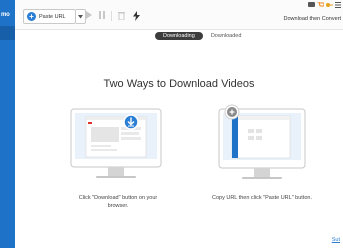 Image resolution: width=343 pixels, height=248 pixels. What do you see at coordinates (179, 84) in the screenshot?
I see `page-title: Two Ways to Download Videos` at bounding box center [179, 84].